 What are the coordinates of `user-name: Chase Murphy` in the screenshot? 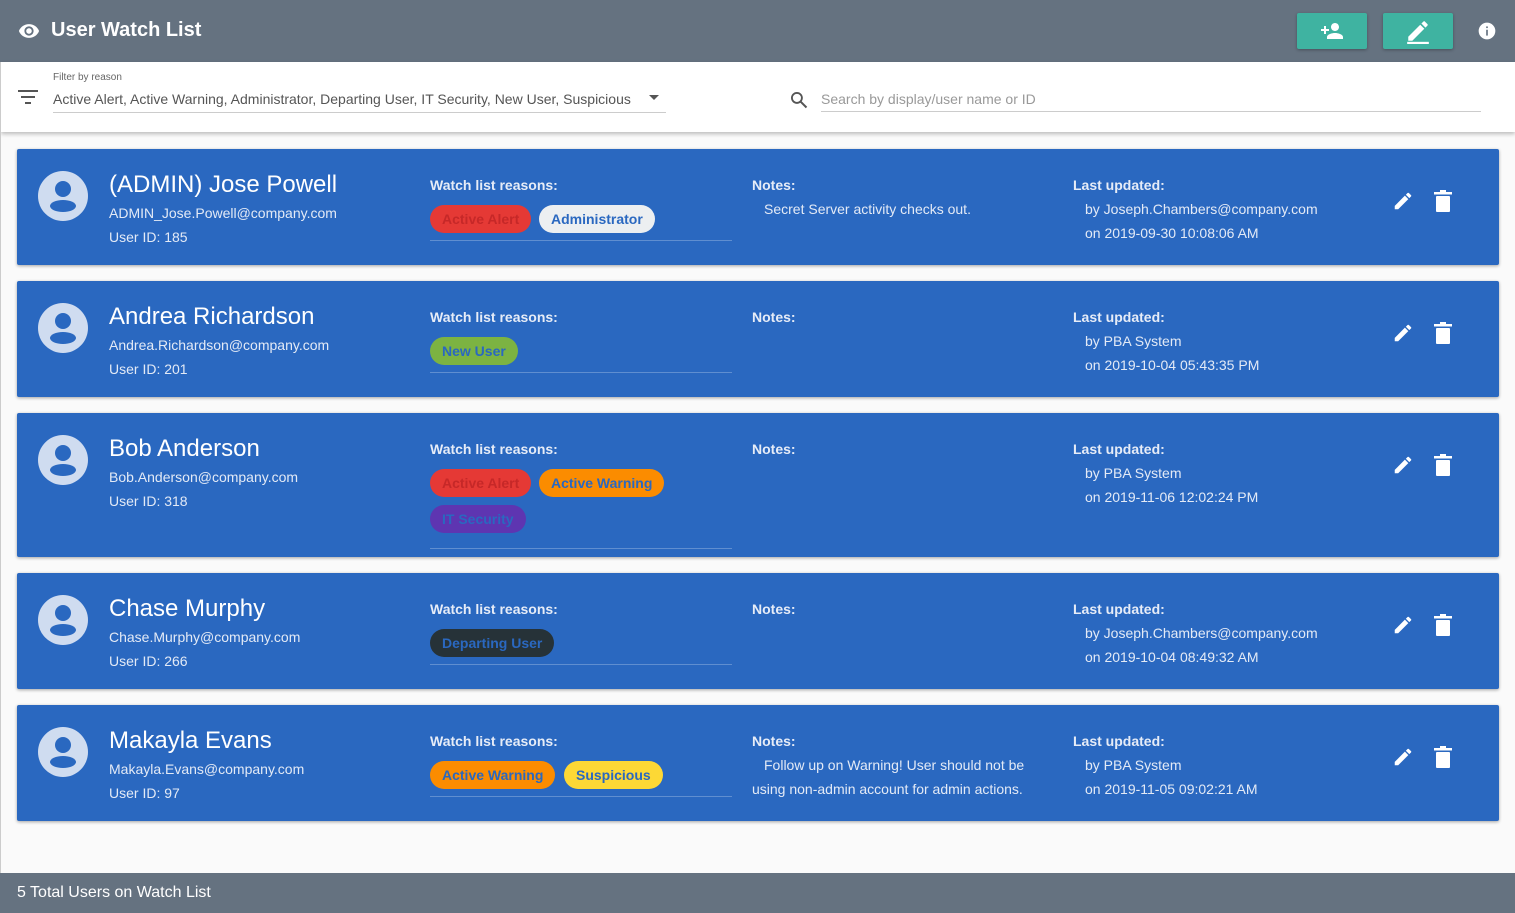 It's located at (187, 608).